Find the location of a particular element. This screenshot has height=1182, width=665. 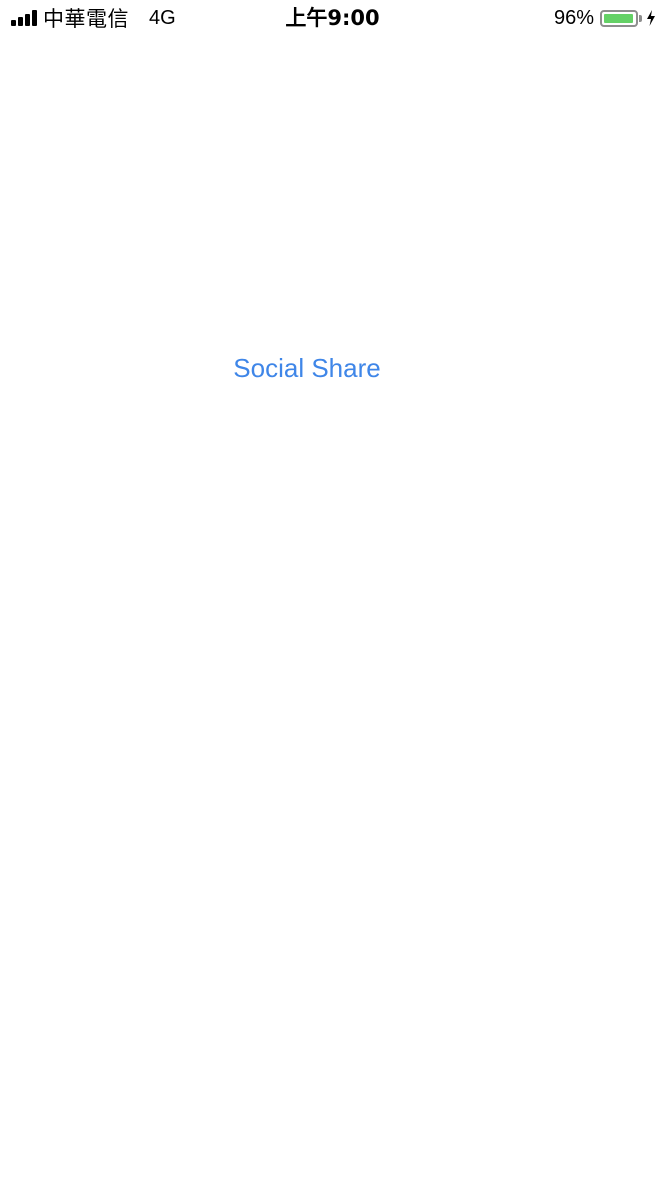

battery-icon is located at coordinates (619, 18).